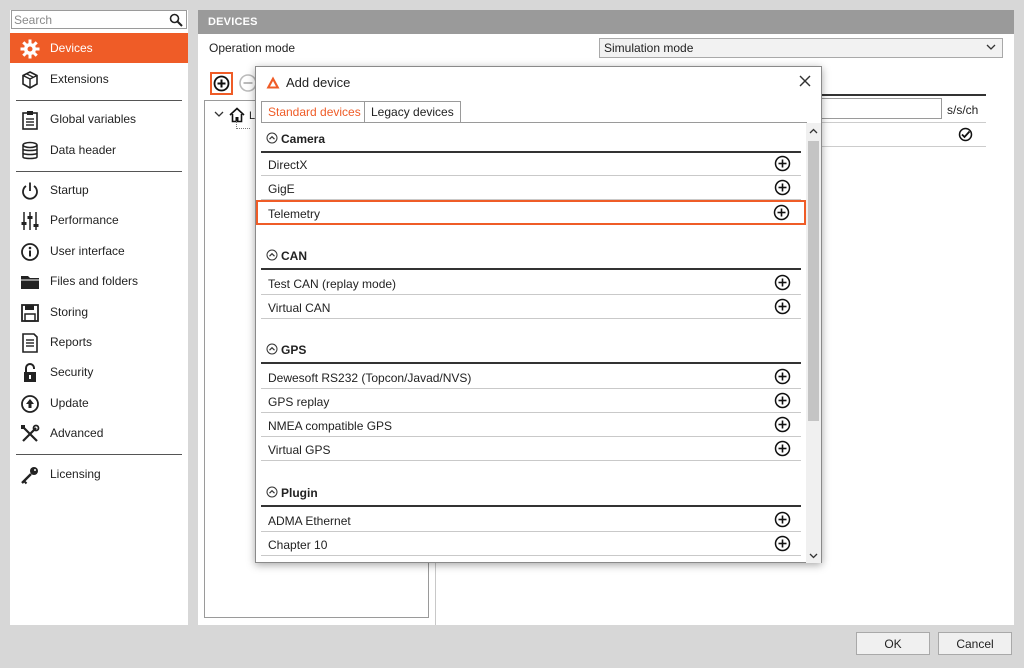 Image resolution: width=1024 pixels, height=668 pixels. Describe the element at coordinates (99, 312) in the screenshot. I see `sidebar-item-storing: Storing` at that location.